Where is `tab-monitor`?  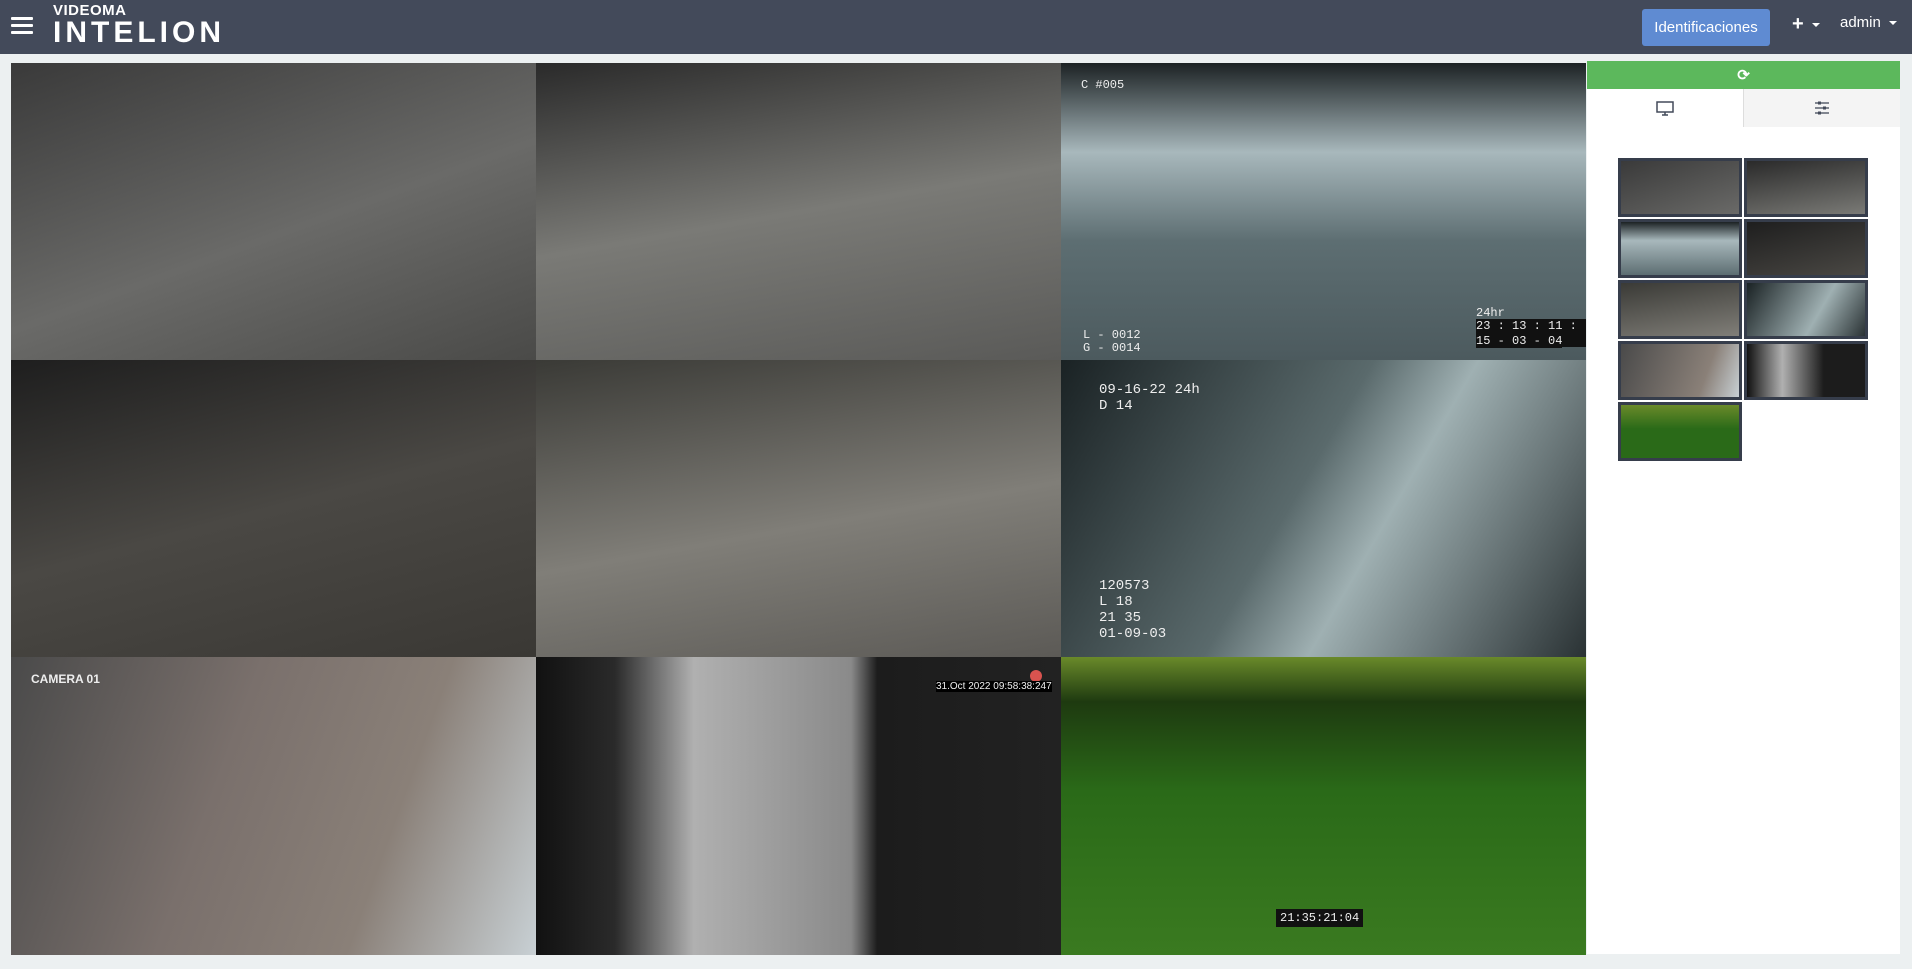
tab-monitor is located at coordinates (1665, 108).